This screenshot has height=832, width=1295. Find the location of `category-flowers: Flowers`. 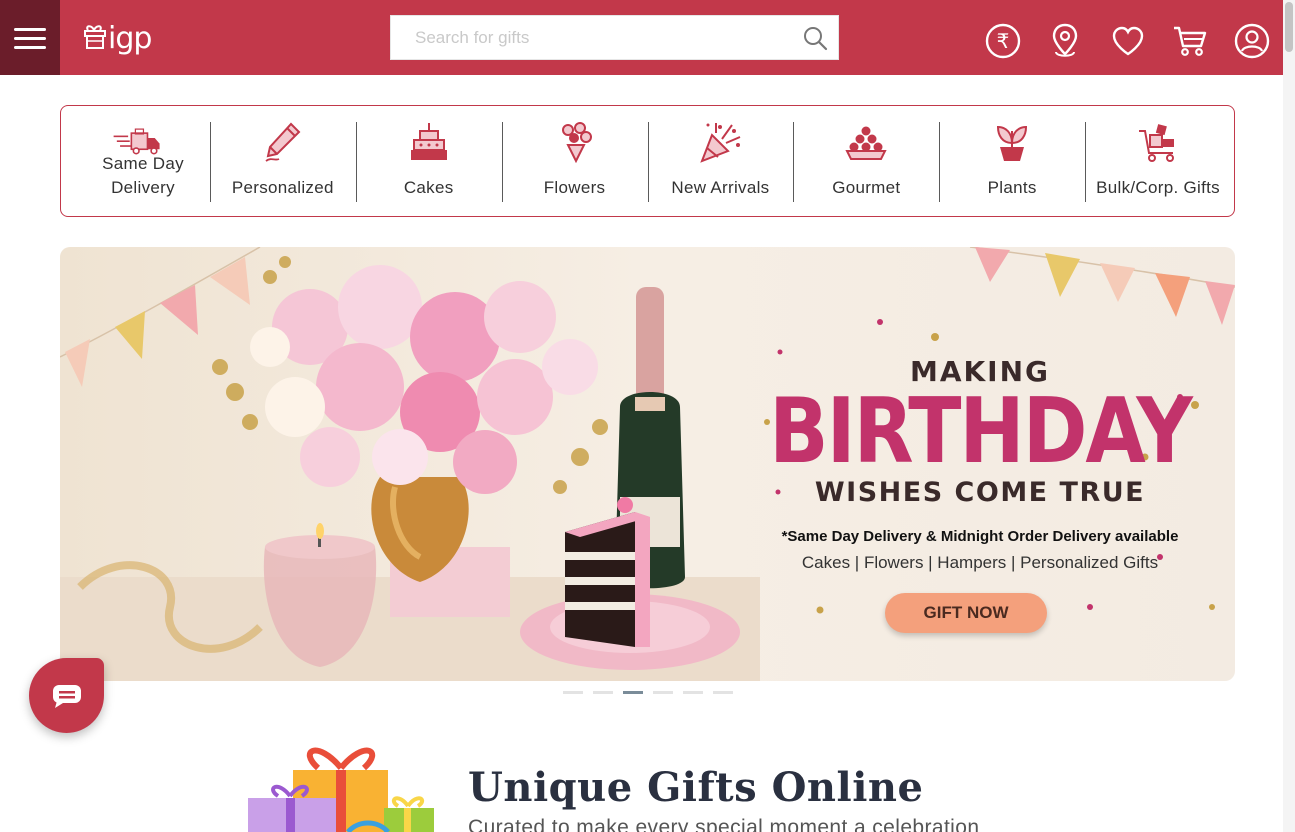

category-flowers: Flowers is located at coordinates (574, 161).